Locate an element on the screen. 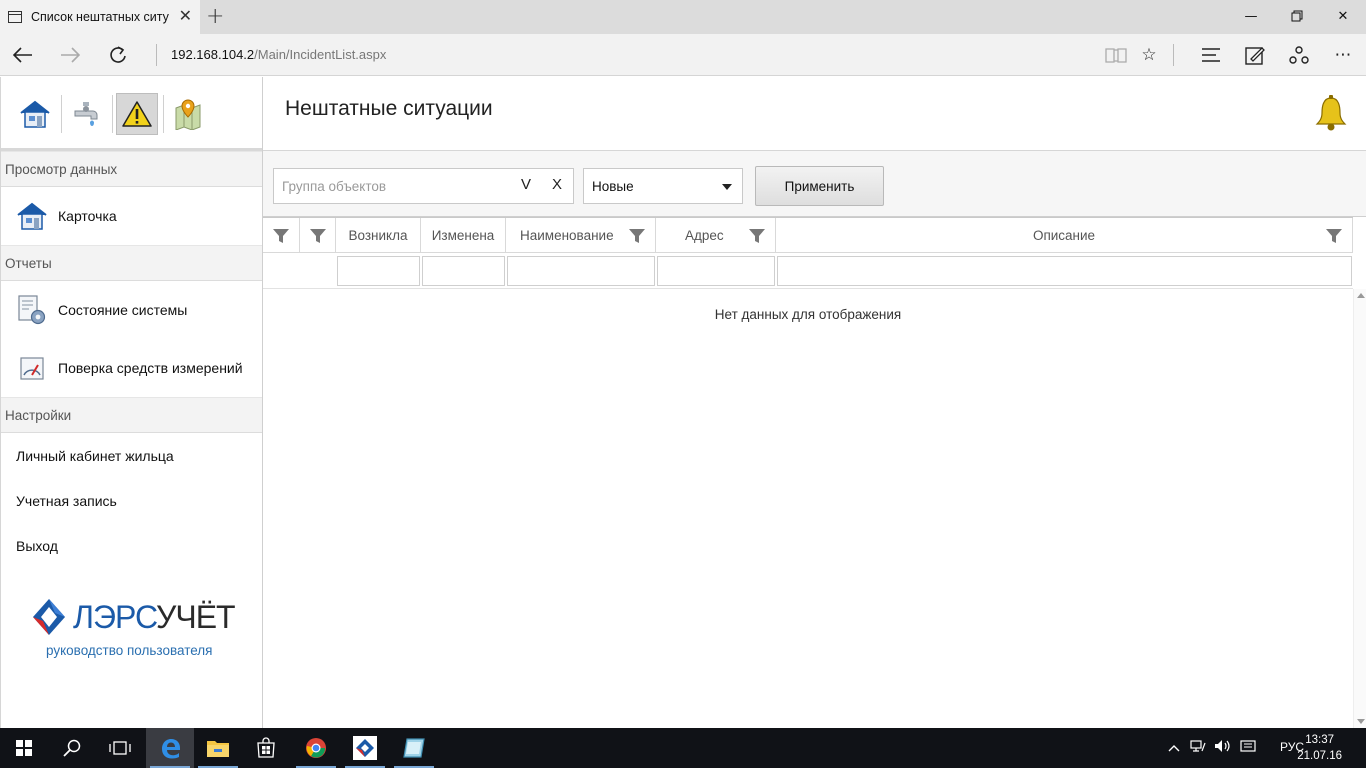 This screenshot has height=768, width=1366. volume-glyph is located at coordinates (1222, 746).